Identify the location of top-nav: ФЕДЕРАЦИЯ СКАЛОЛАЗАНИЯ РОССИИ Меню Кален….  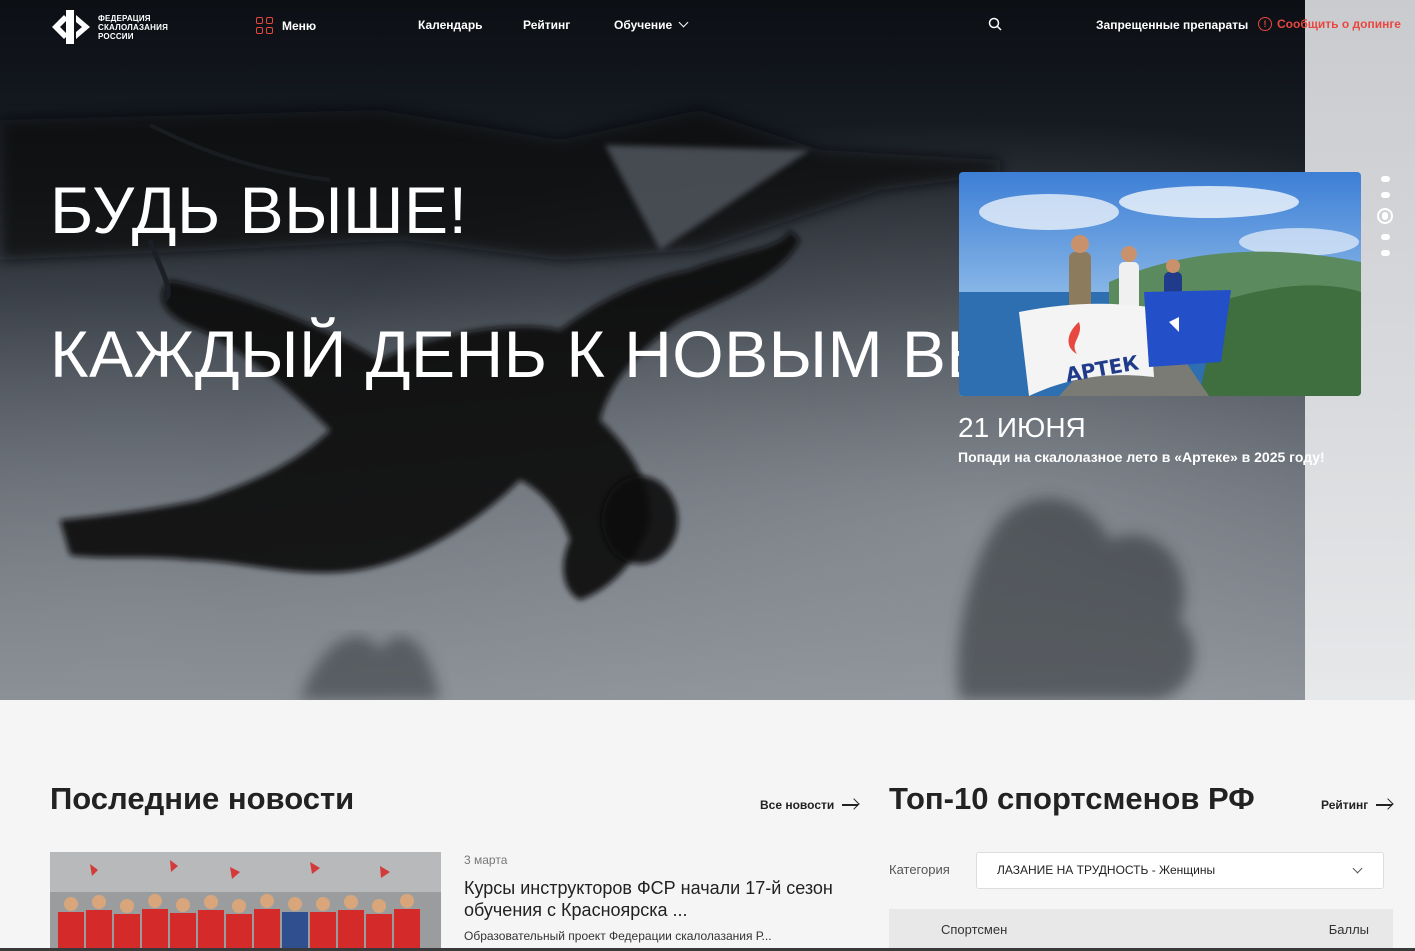
(707, 25).